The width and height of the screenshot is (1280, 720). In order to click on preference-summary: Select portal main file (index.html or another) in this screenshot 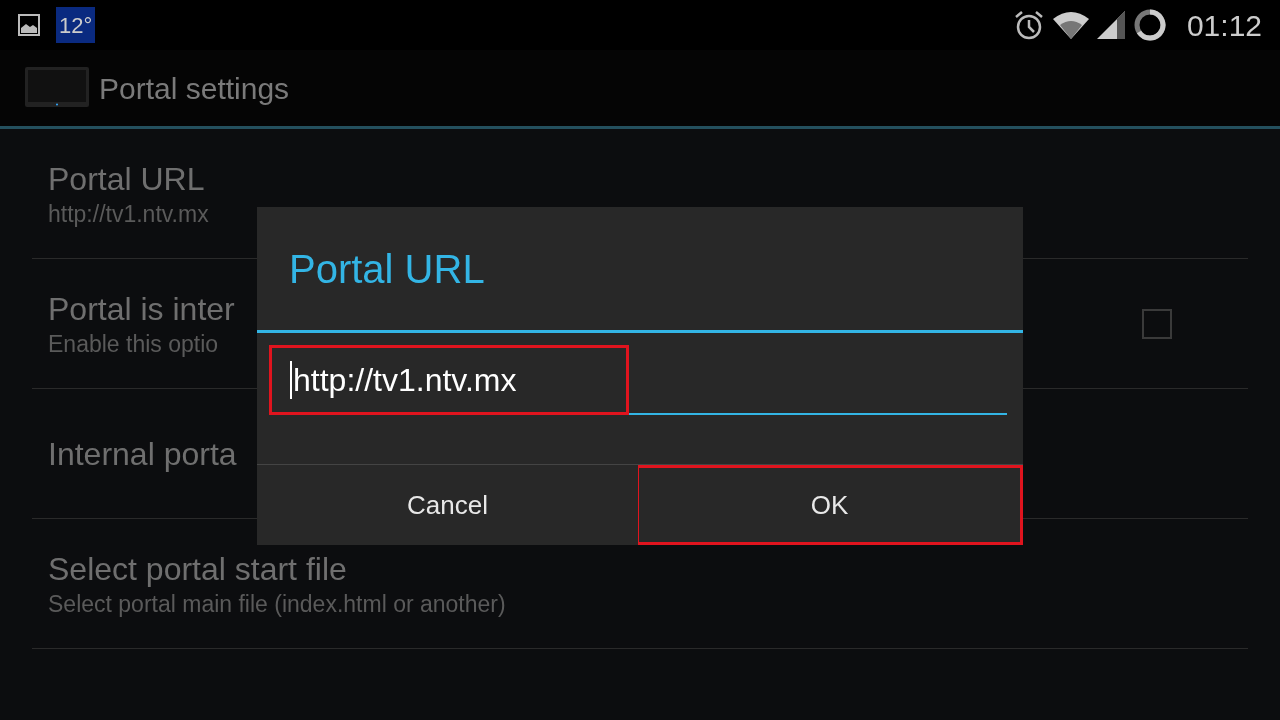, I will do `click(277, 604)`.